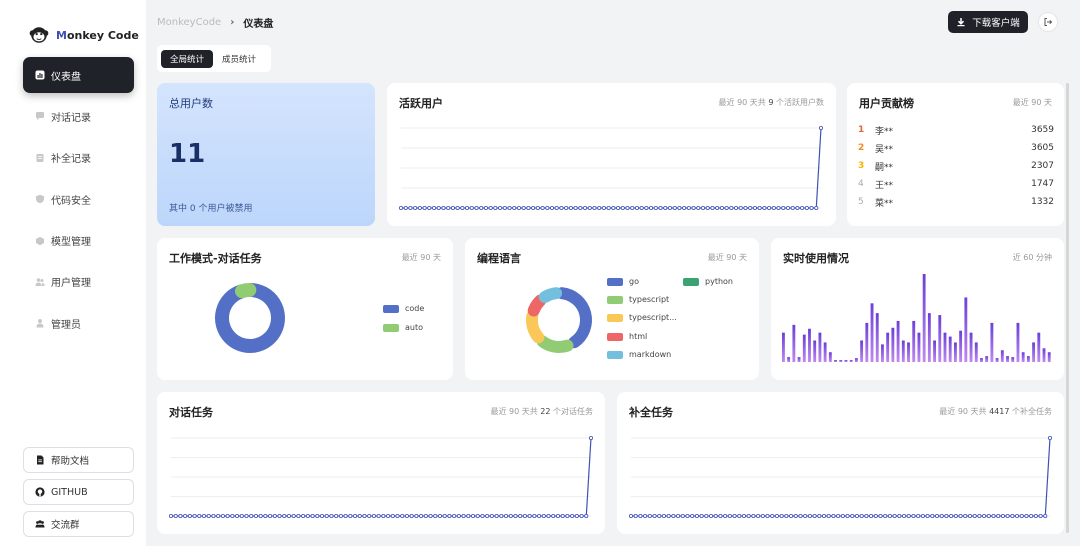  I want to click on sidebar: Monkey Code 仪表盘 对话记录 补全记录 代码安全 模型管理 用户管理, so click(73, 273).